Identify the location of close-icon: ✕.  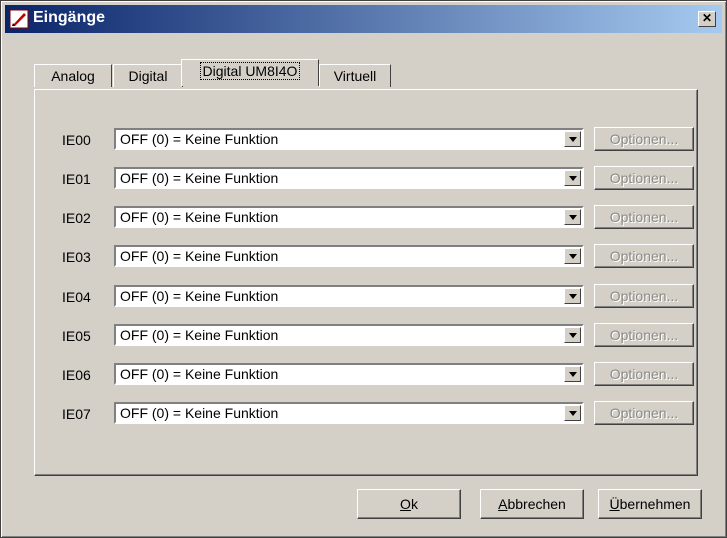
(707, 18).